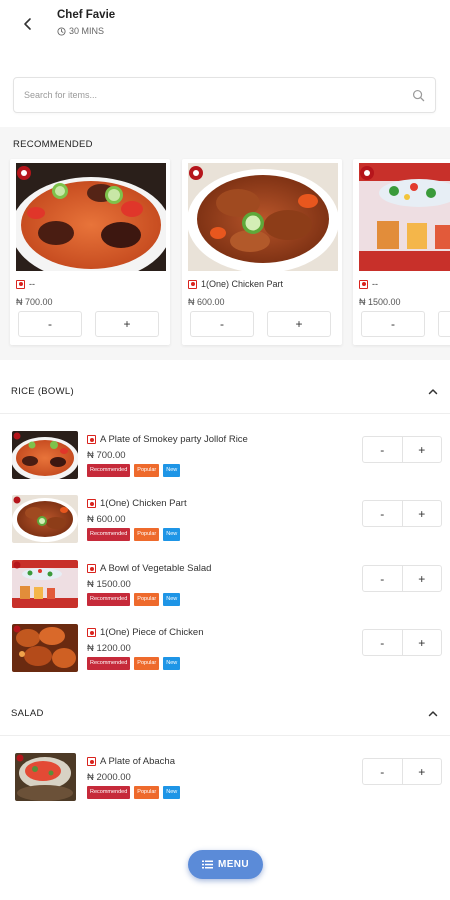 The image size is (450, 900). What do you see at coordinates (418, 95) in the screenshot?
I see `search-icon` at bounding box center [418, 95].